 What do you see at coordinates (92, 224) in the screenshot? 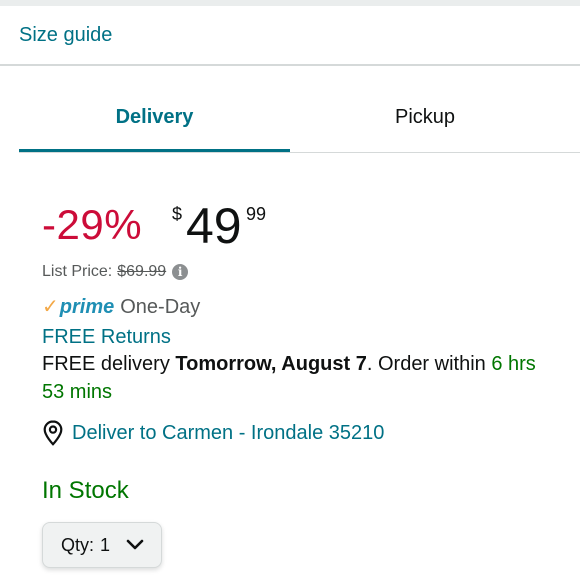
I see `discount-percentage: -29%` at bounding box center [92, 224].